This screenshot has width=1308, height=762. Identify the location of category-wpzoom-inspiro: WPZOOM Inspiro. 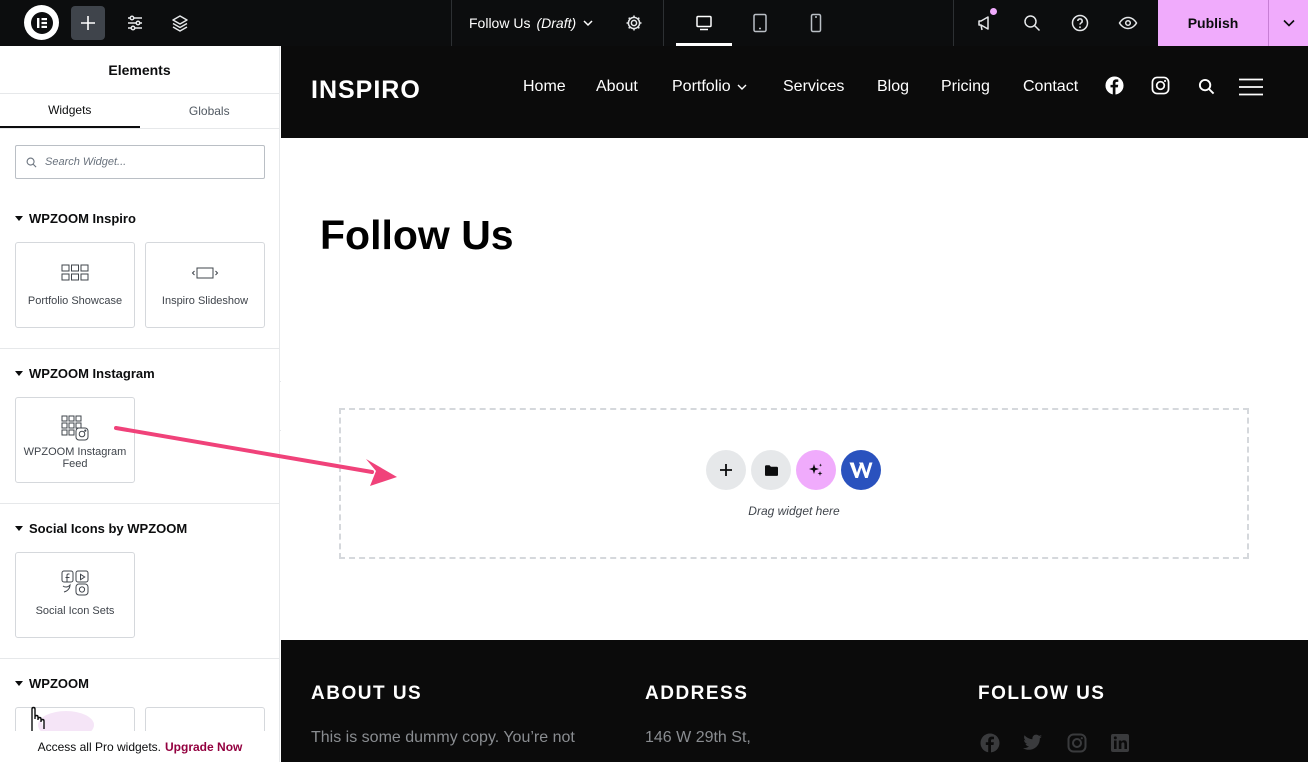
(75, 218).